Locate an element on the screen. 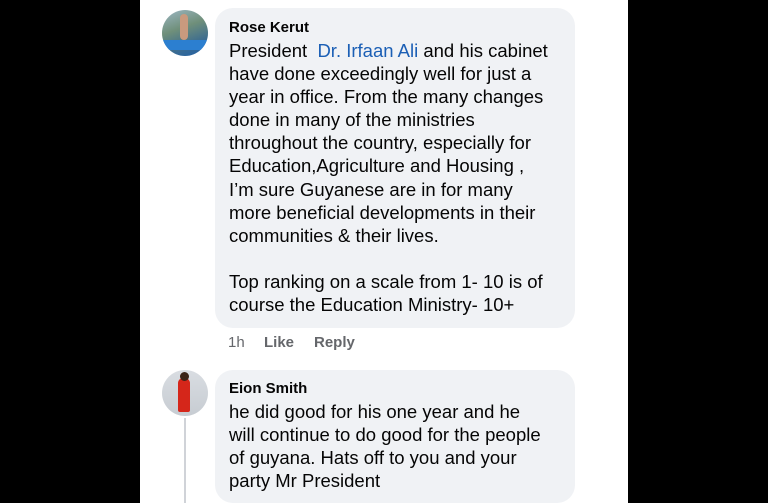  comment-text-start: President is located at coordinates (273, 50).